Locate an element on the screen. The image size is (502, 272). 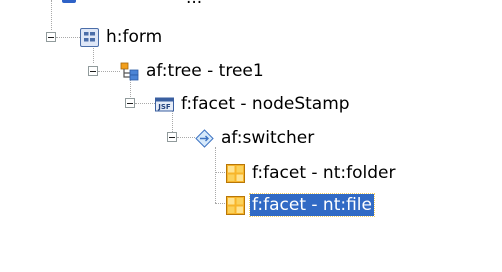
tree-icon is located at coordinates (129, 71).